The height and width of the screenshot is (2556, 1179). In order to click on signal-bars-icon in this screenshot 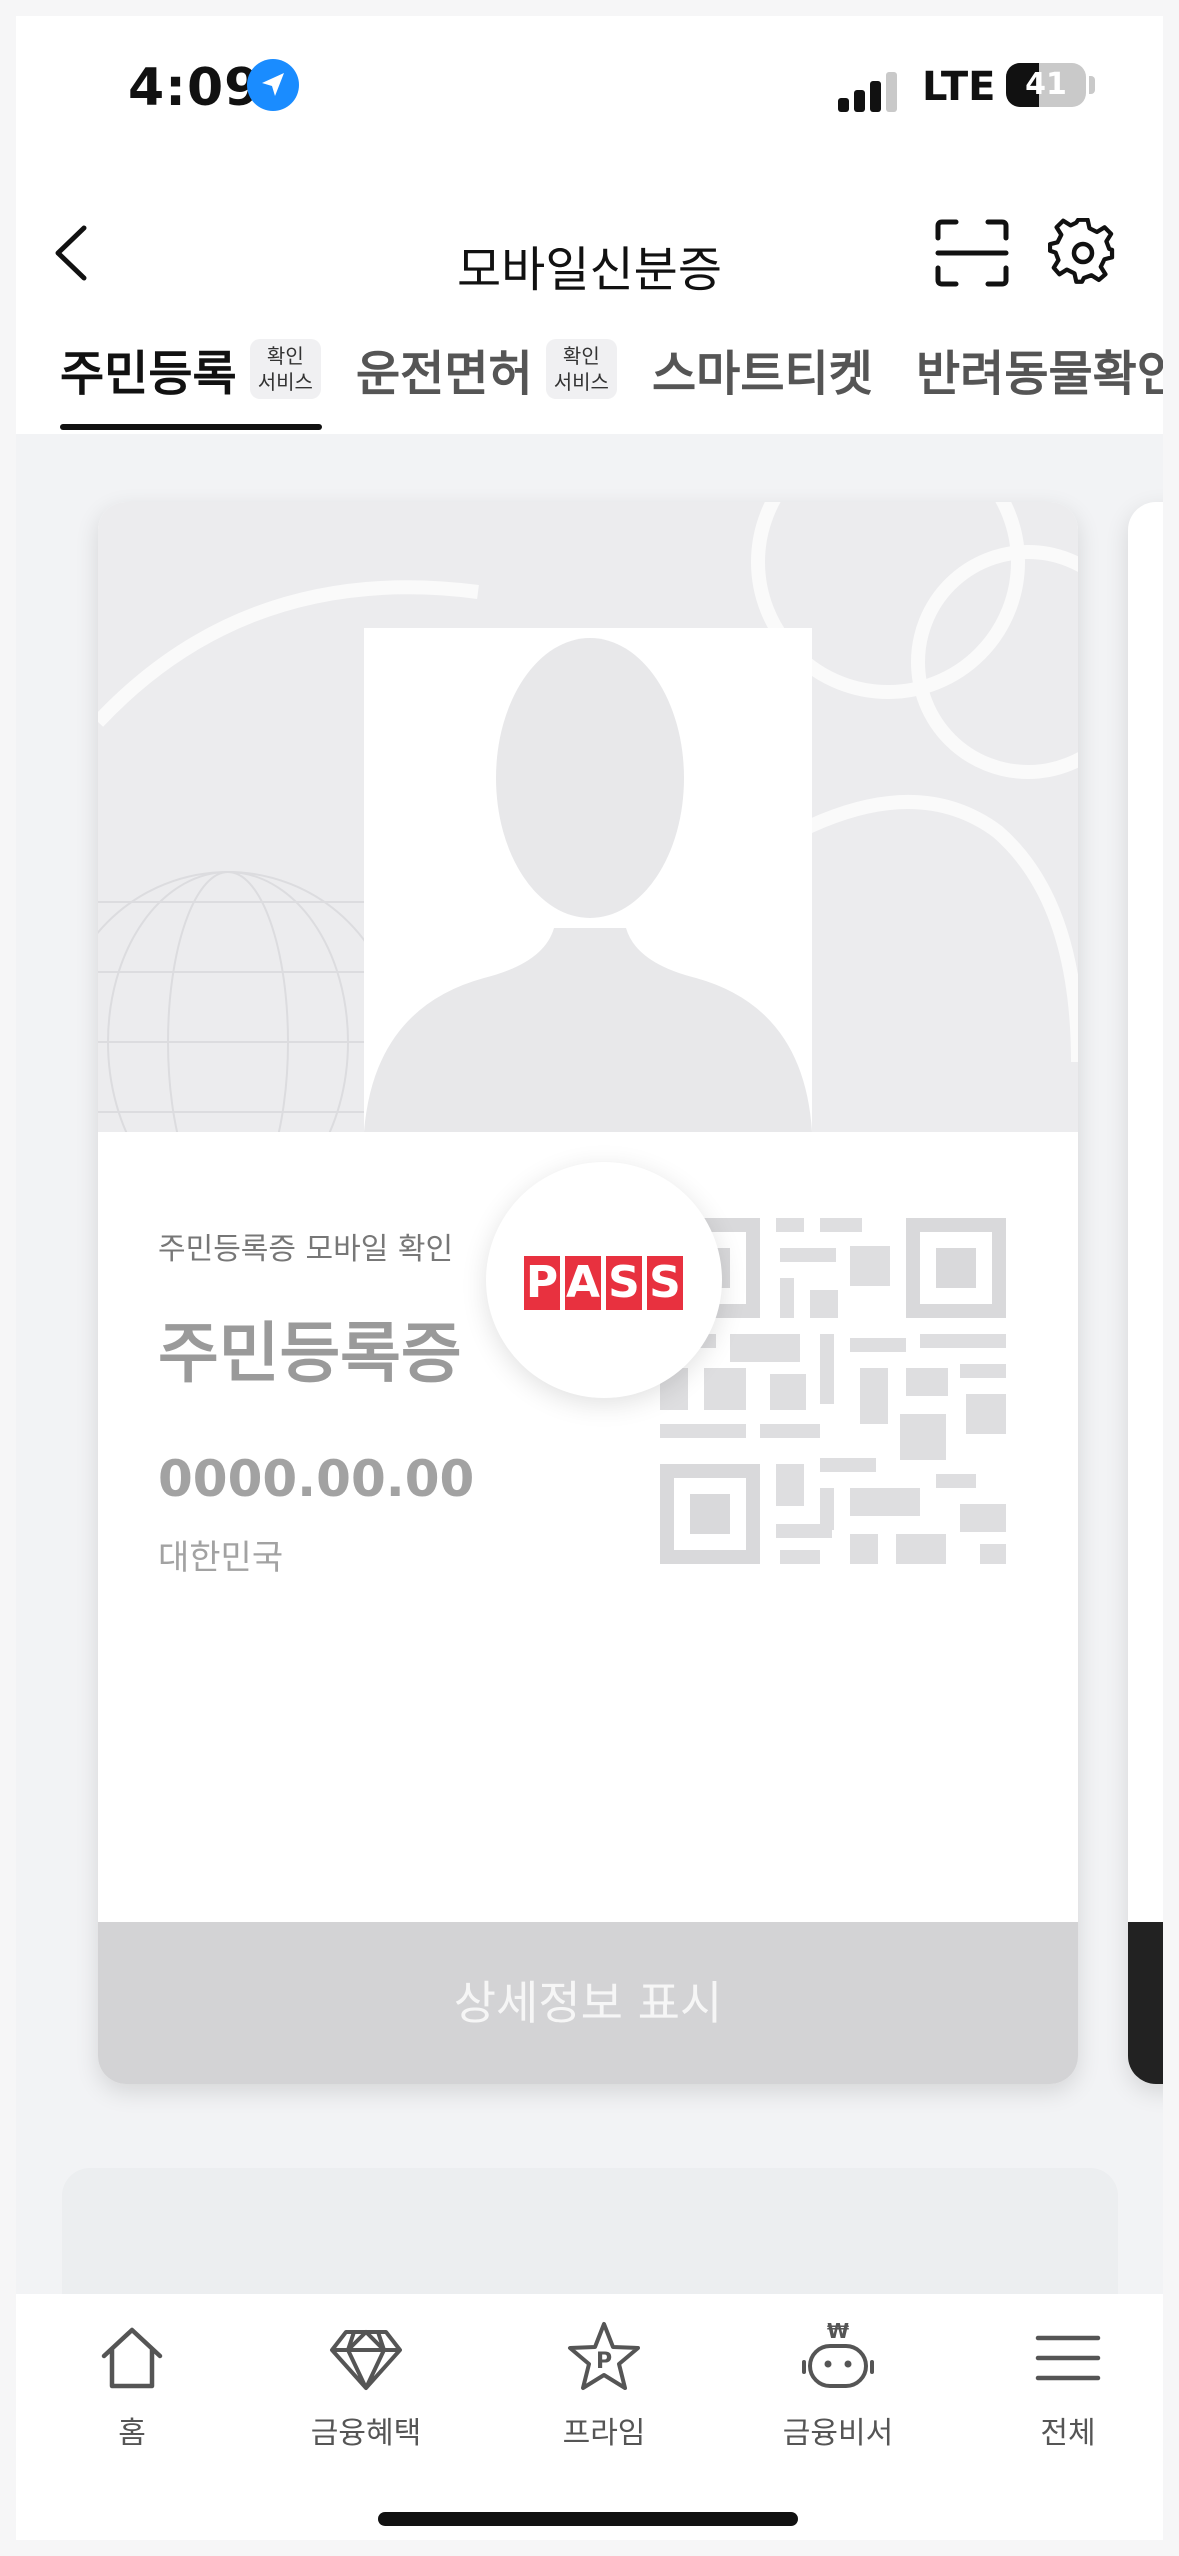, I will do `click(869, 92)`.